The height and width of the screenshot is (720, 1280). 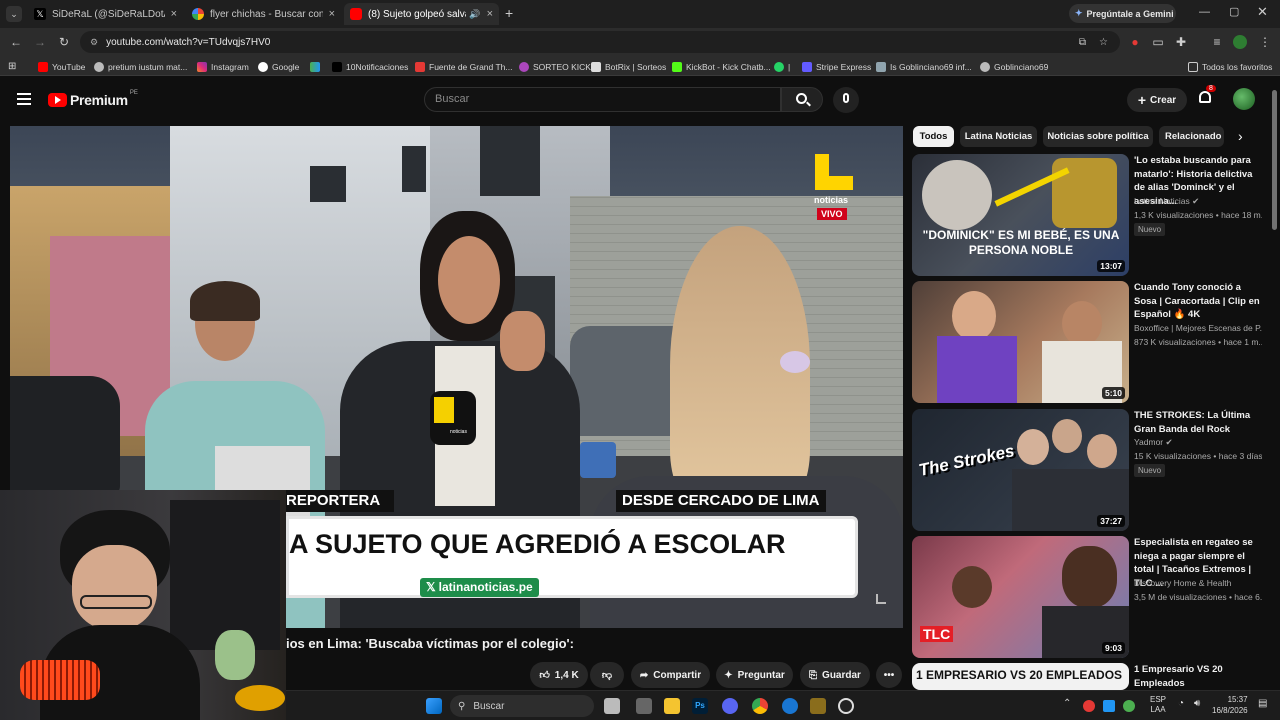 I want to click on clock: 15:37 16/8/2026, so click(x=1230, y=705).